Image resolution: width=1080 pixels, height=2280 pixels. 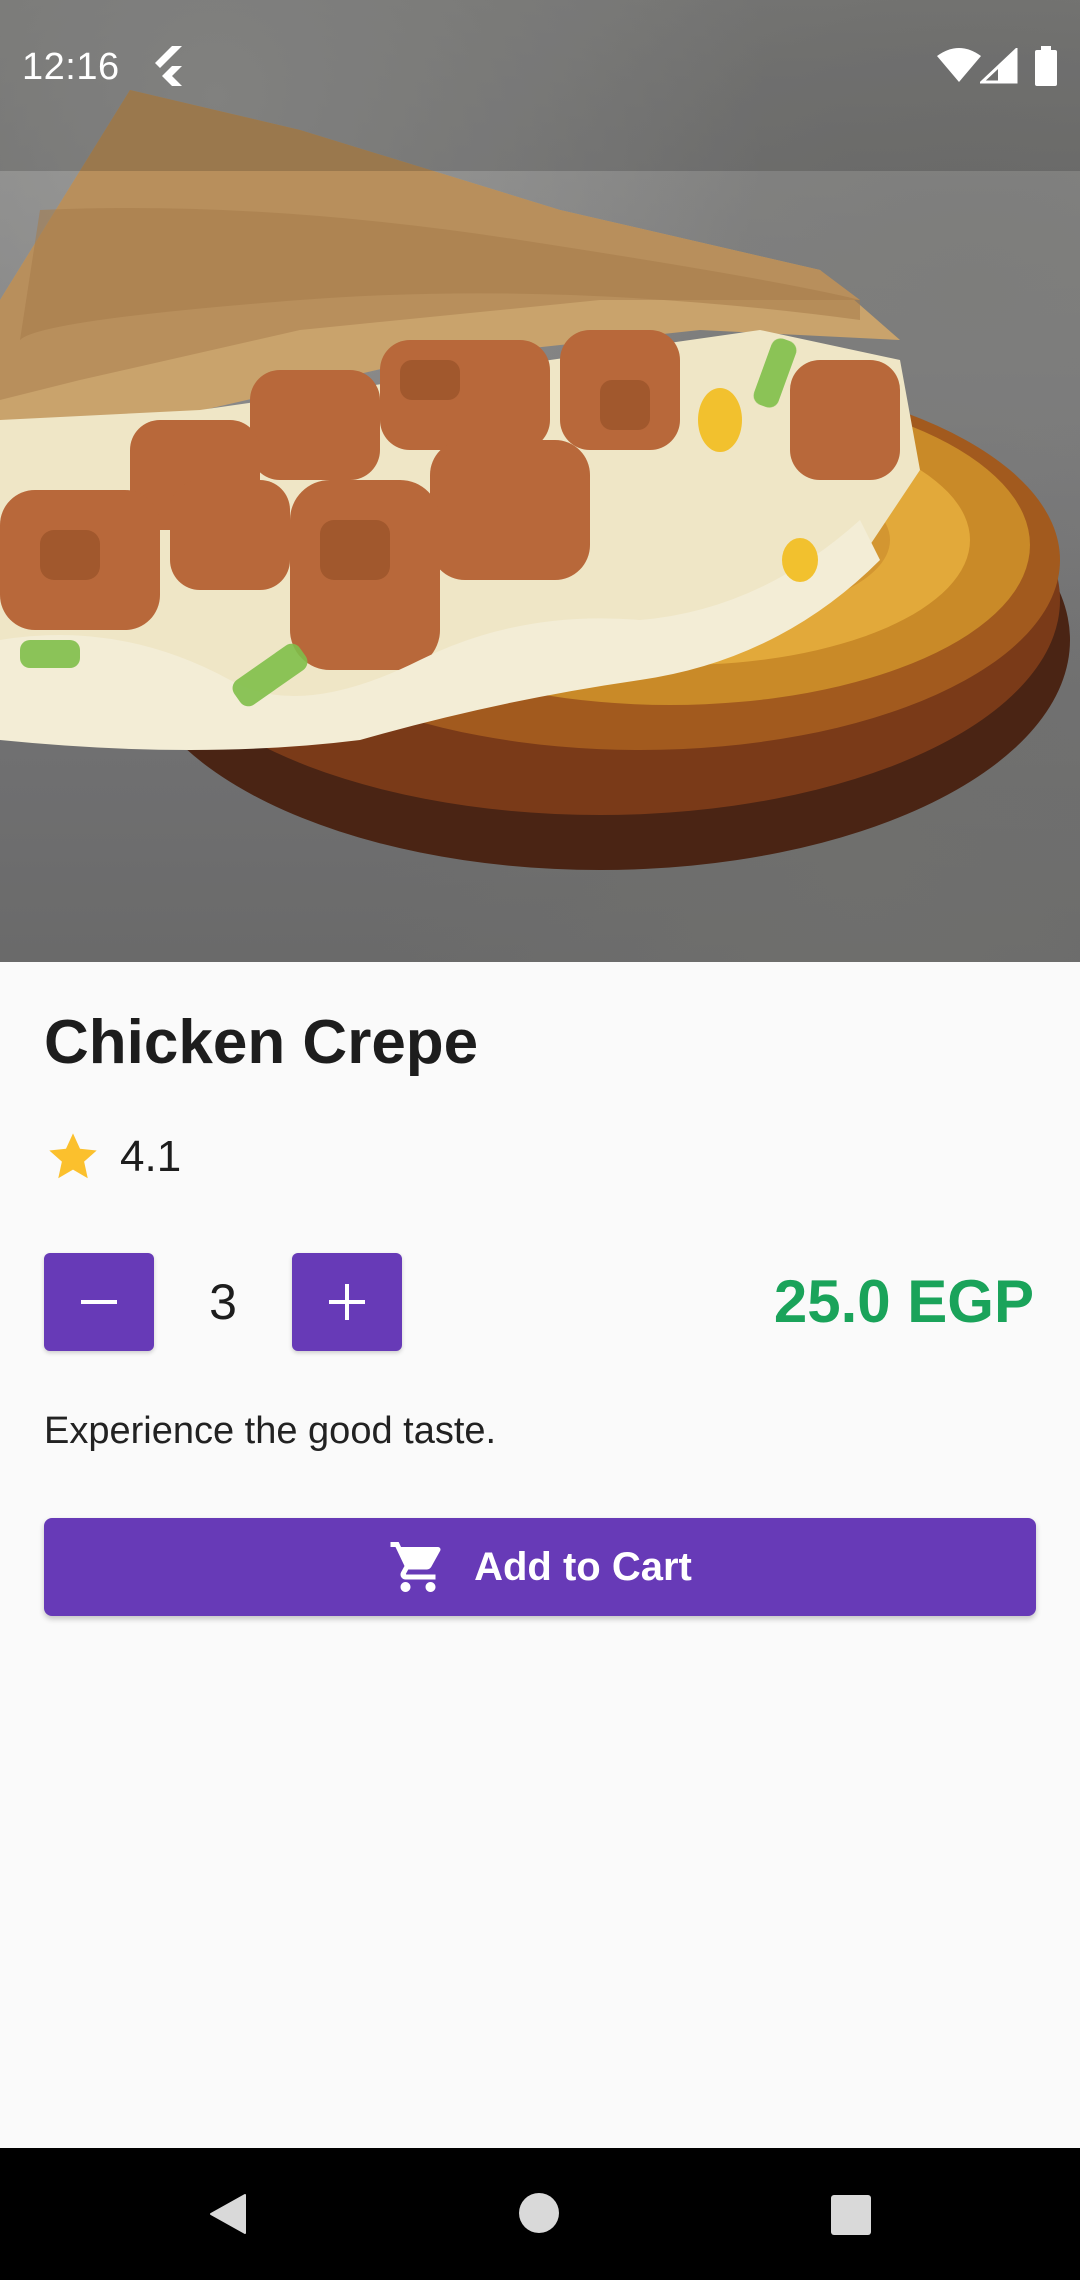 I want to click on plus-icon, so click(x=347, y=1302).